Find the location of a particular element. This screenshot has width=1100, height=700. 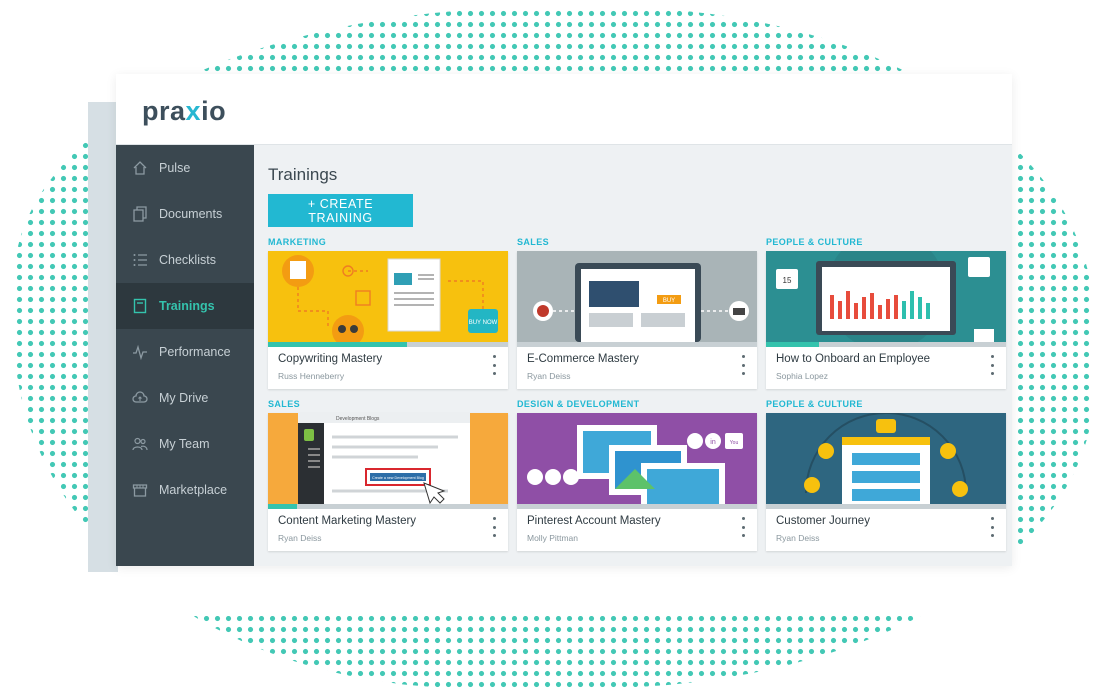

training-thumbnail-journey is located at coordinates (886, 458).